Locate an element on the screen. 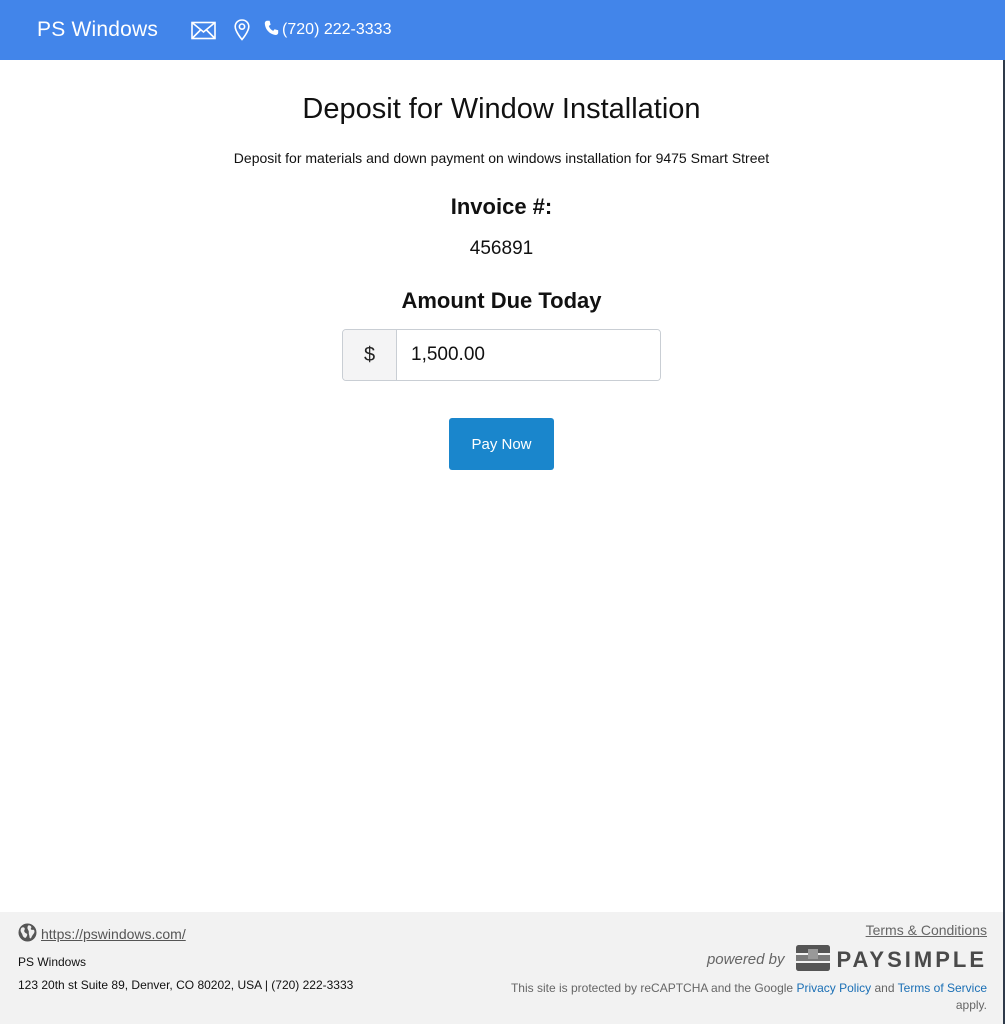 The image size is (1005, 1024). website-row: https://pswindows.com/ is located at coordinates (185, 934).